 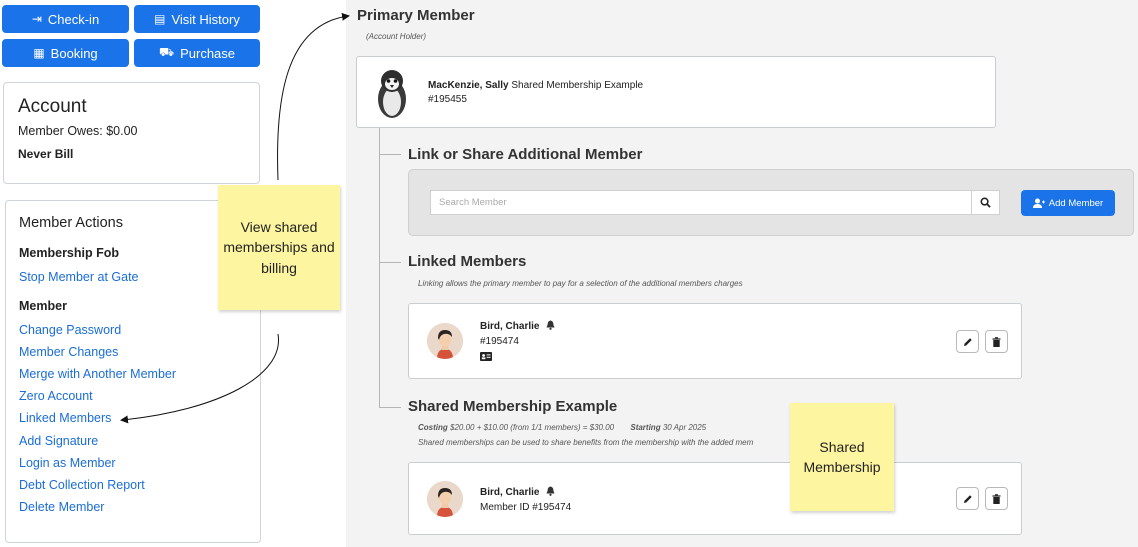 I want to click on arrow-to-primary-member, so click(x=313, y=96).